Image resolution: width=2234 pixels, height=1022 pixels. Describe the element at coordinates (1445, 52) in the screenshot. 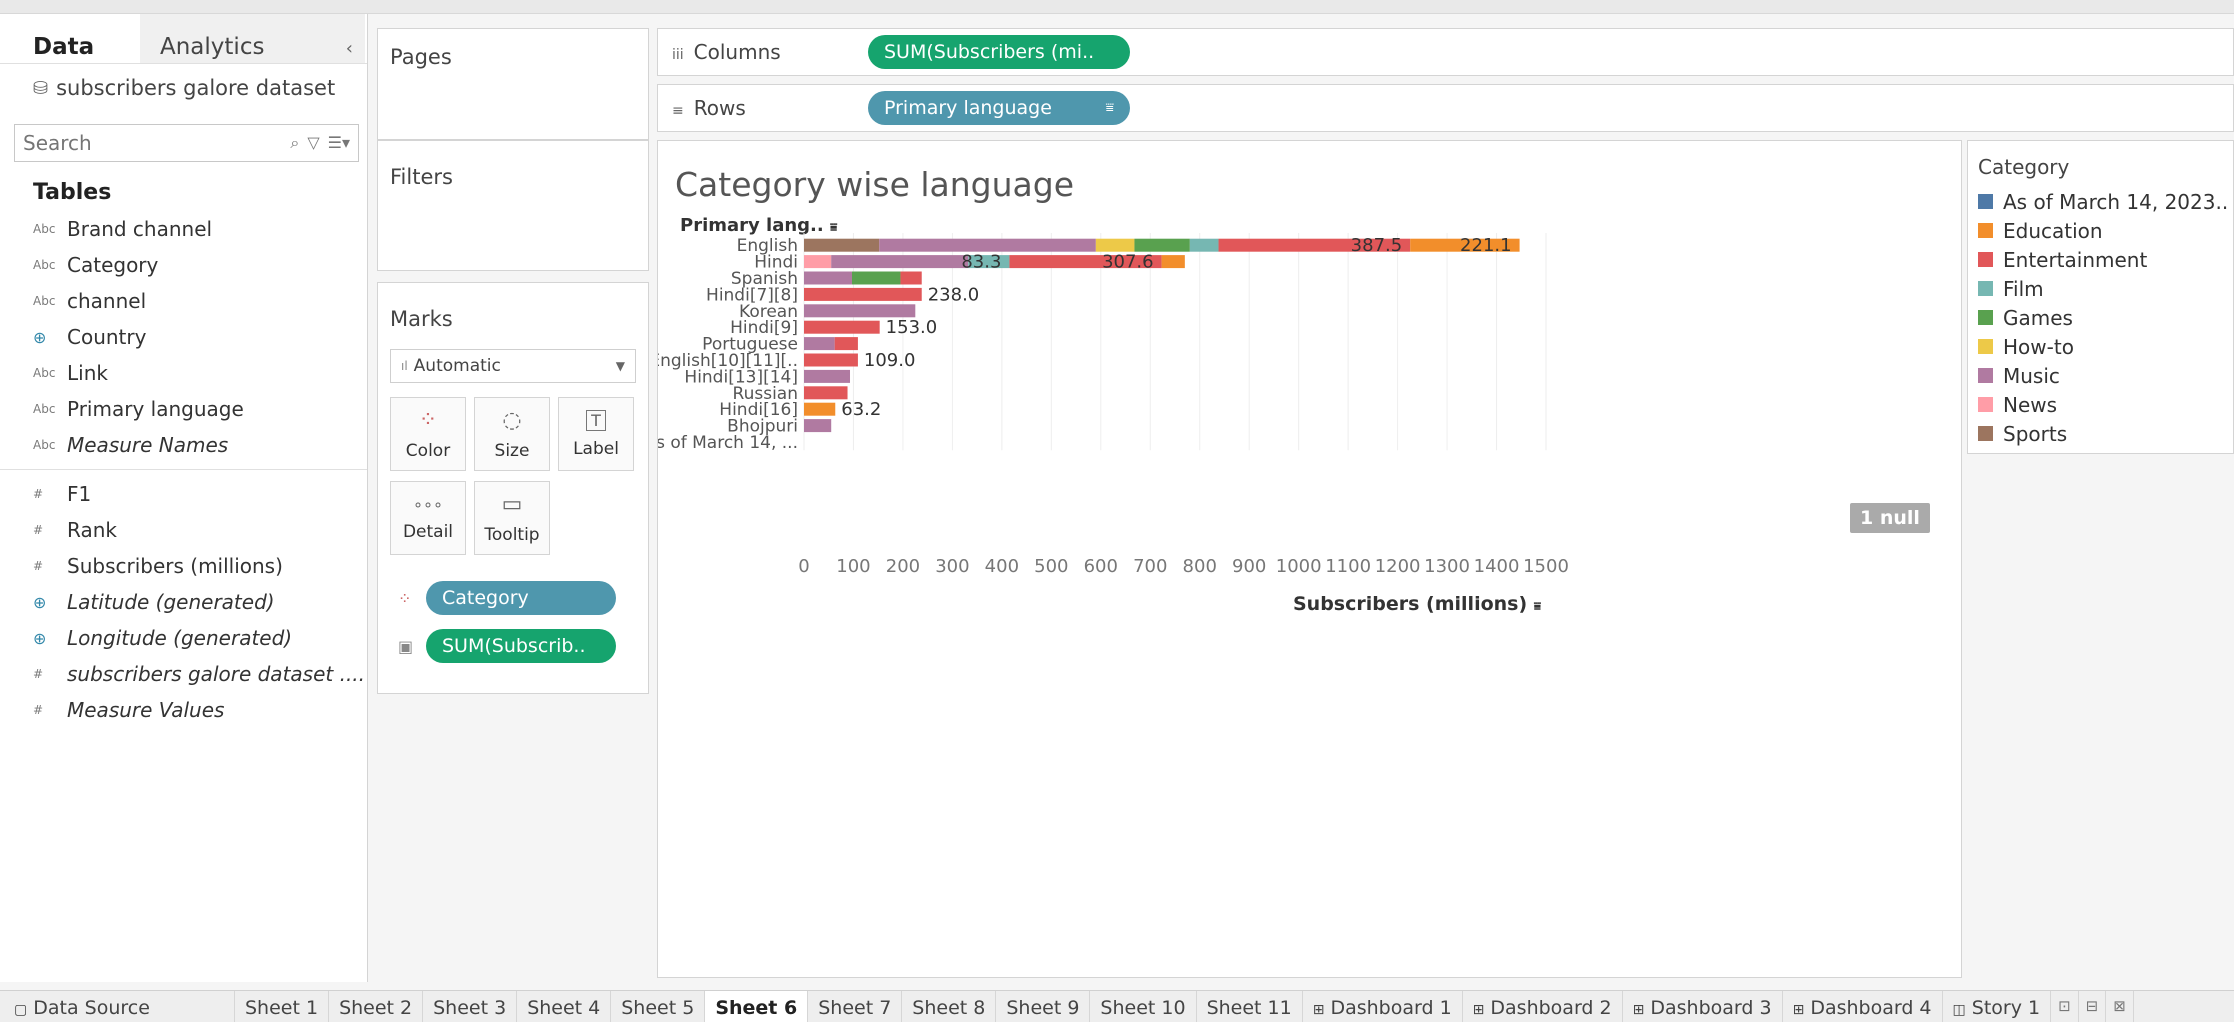

I see `columns-shelf: iii Columns SUM(Subscribers (mi..` at that location.